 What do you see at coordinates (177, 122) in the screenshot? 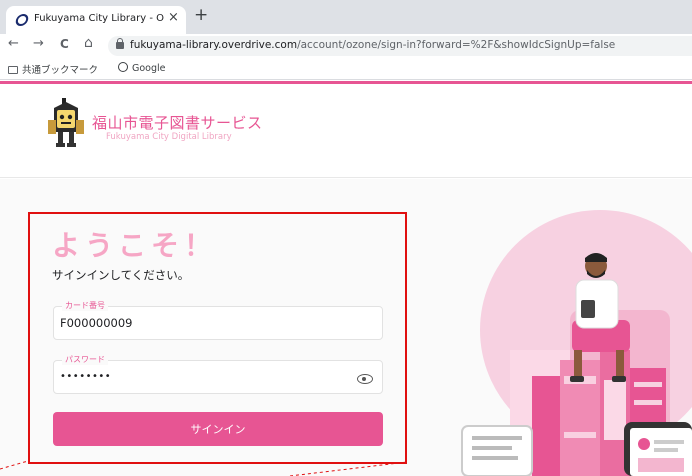
I see `site-logo-title: 福山市電子図書サービス` at bounding box center [177, 122].